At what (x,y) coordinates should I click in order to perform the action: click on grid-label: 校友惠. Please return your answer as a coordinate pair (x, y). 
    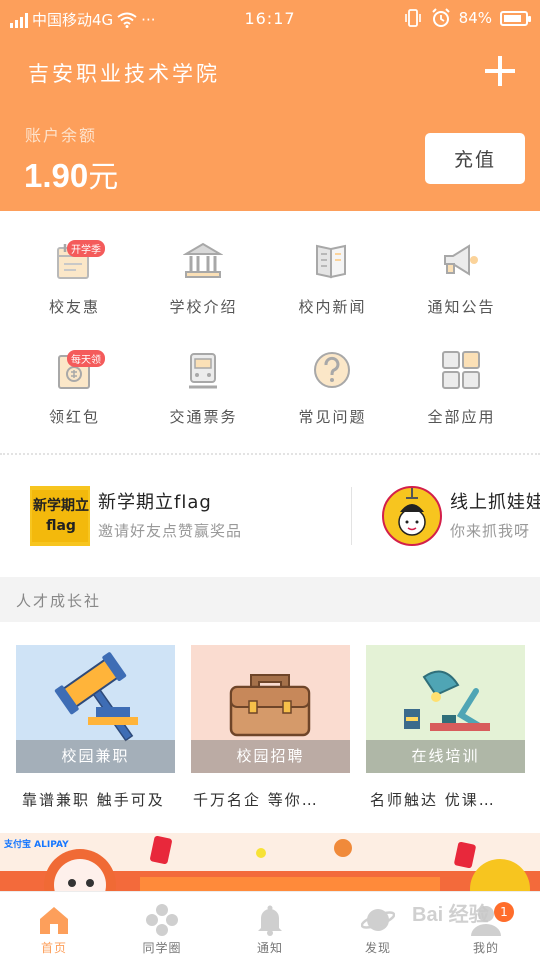
    Looking at the image, I should click on (74, 307).